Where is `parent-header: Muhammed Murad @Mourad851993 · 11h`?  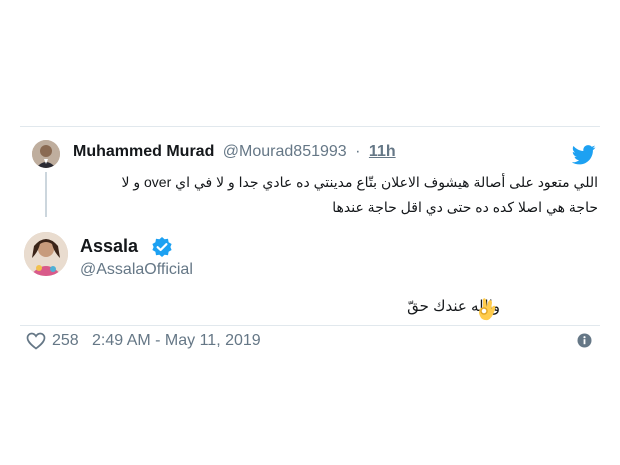 parent-header: Muhammed Murad @Mourad851993 · 11h is located at coordinates (234, 152).